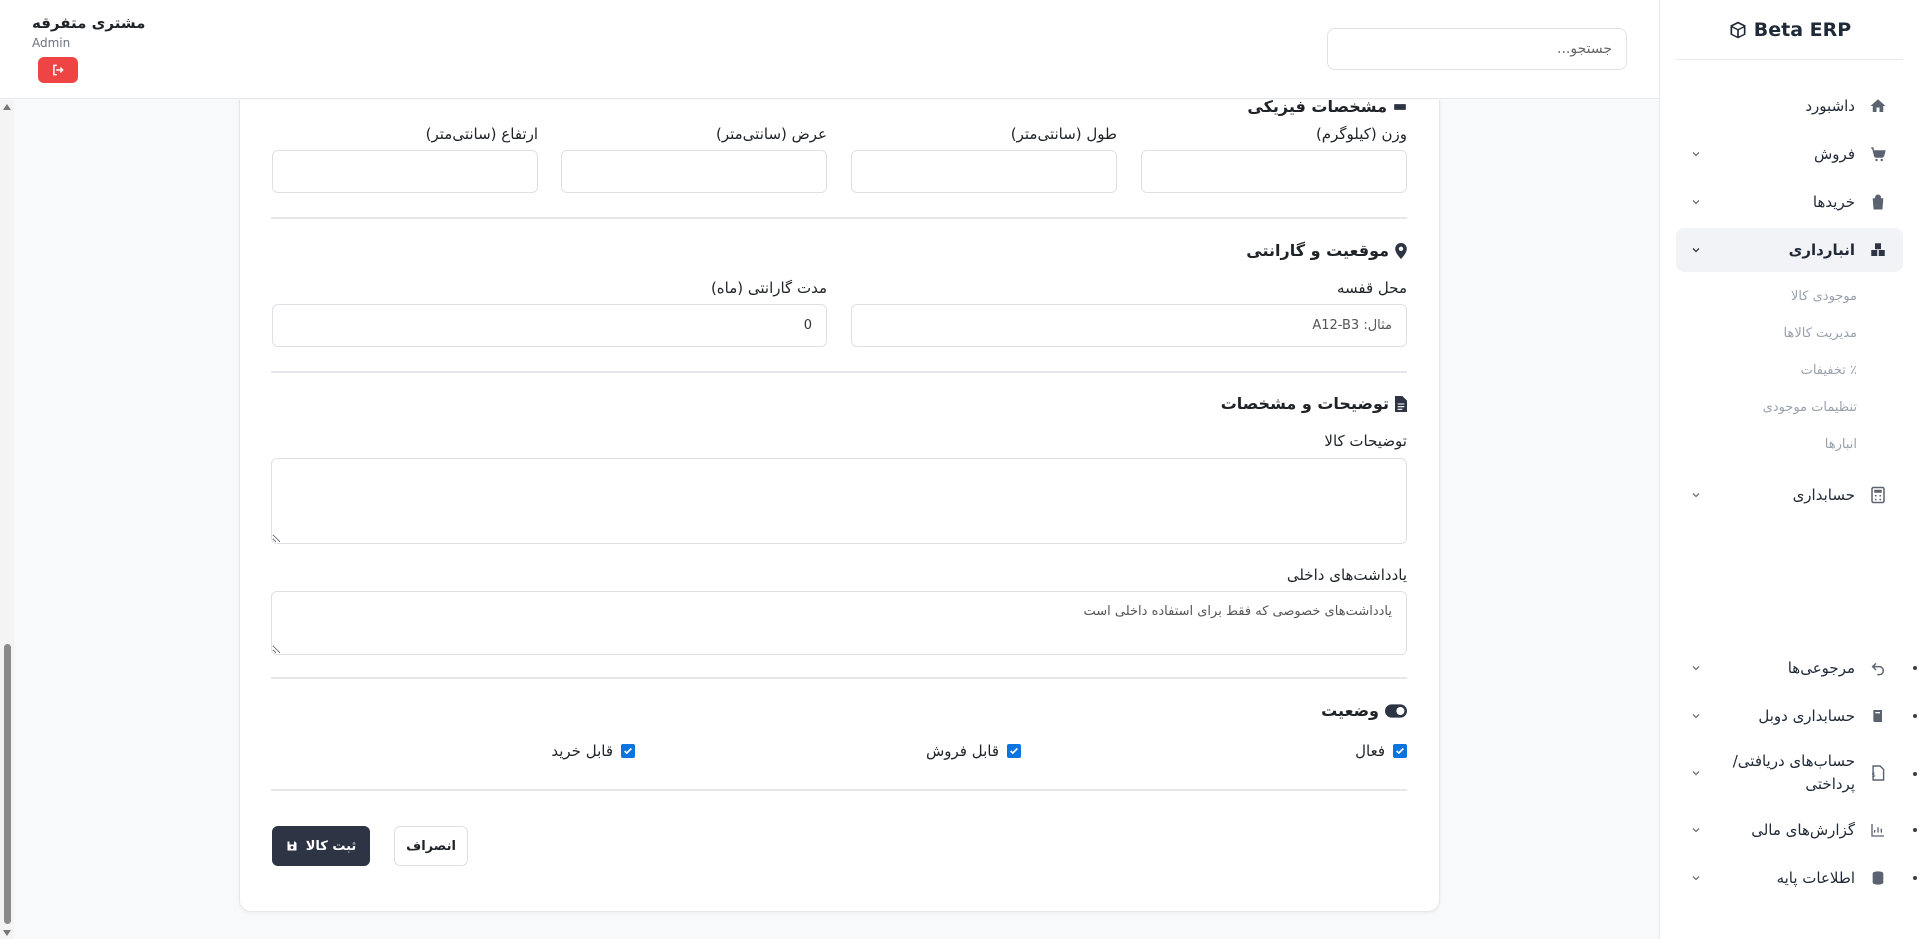 Image resolution: width=1919 pixels, height=939 pixels. Describe the element at coordinates (1396, 710) in the screenshot. I see `toggle-on-icon` at that location.